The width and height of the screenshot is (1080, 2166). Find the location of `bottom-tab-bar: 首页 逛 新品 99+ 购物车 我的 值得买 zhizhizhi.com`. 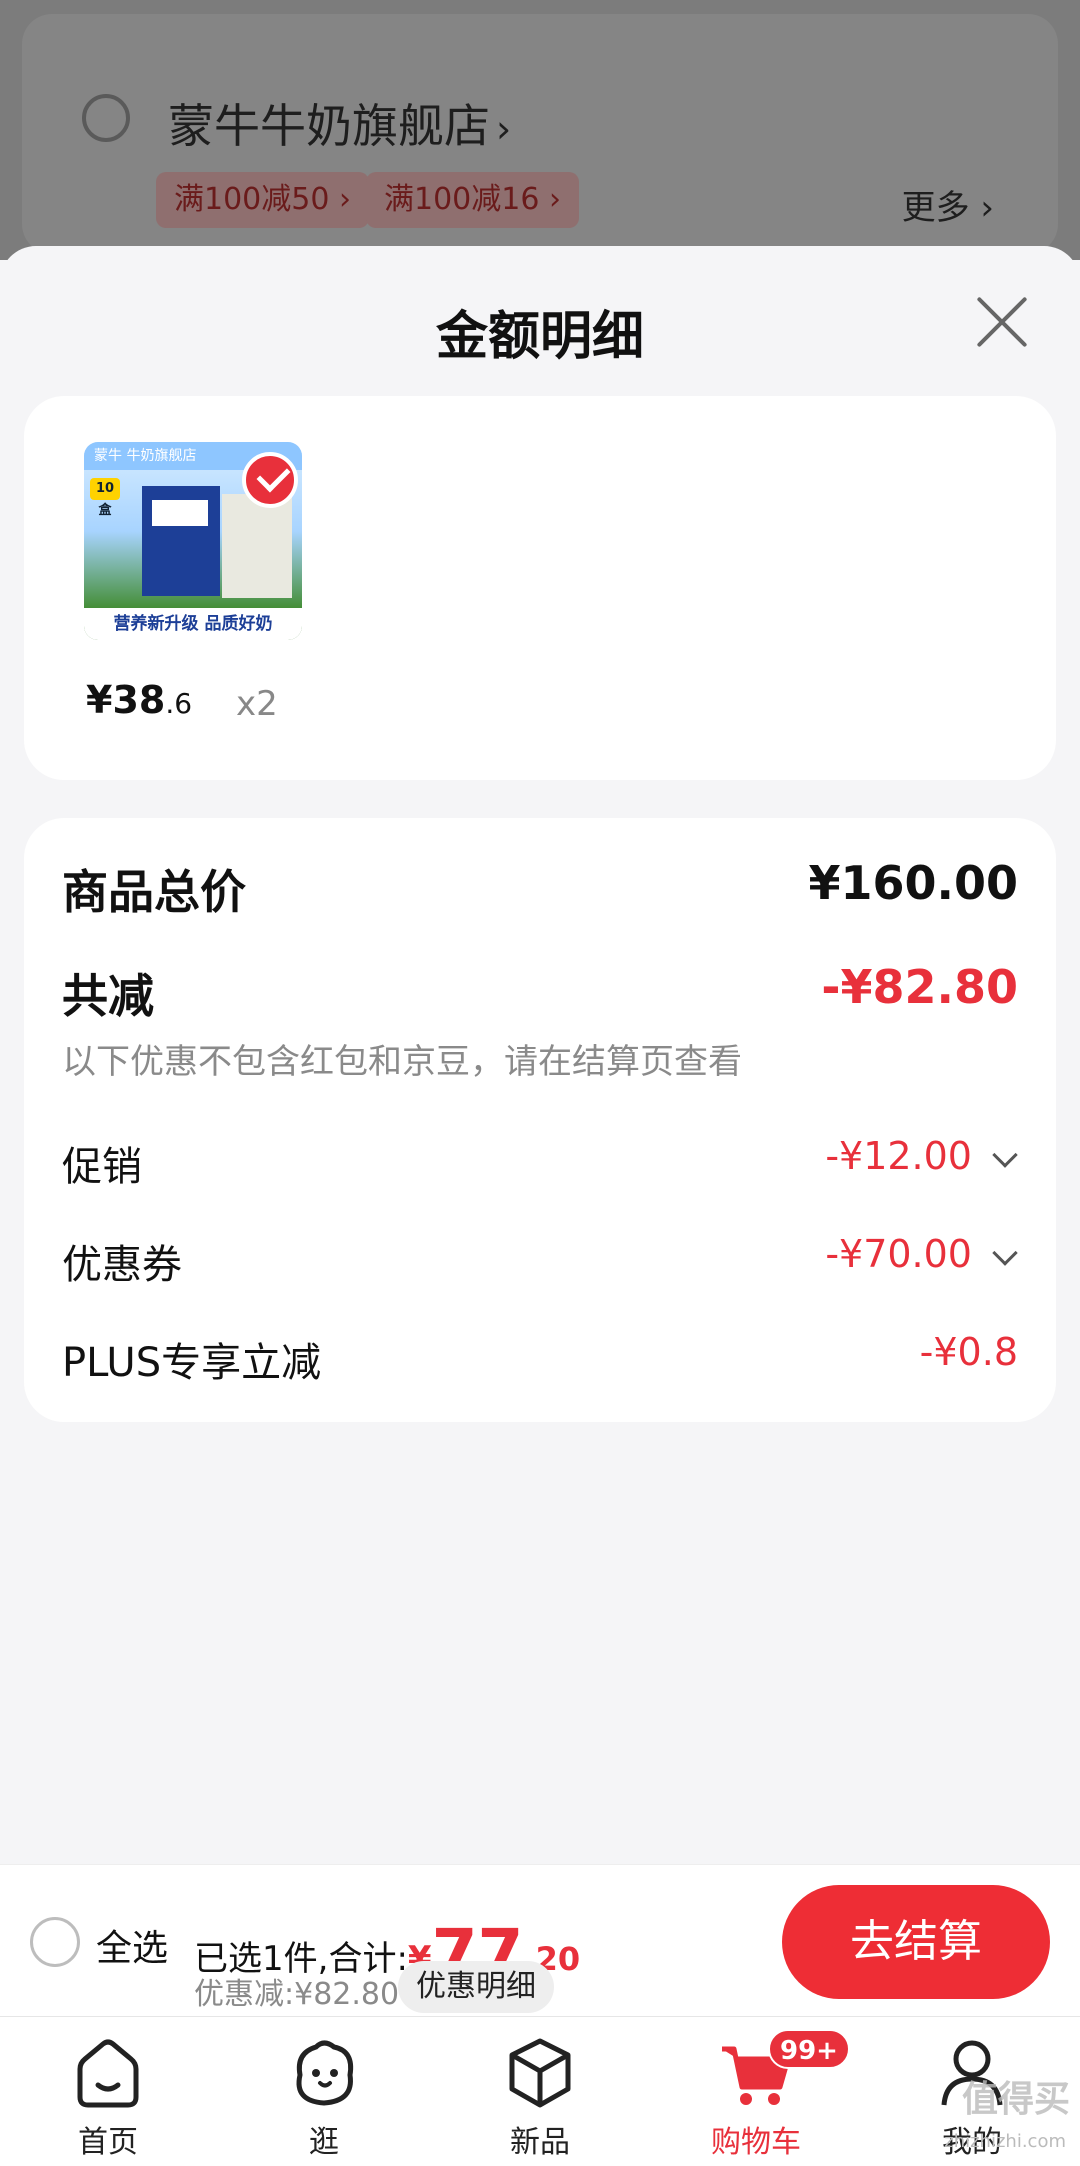

bottom-tab-bar: 首页 逛 新品 99+ 购物车 我的 值得买 zhizhizhi.com is located at coordinates (540, 2091).